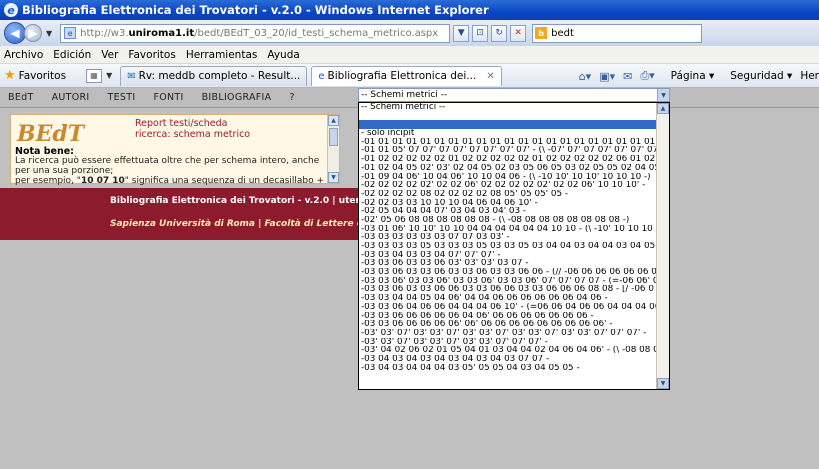  What do you see at coordinates (151, 55) in the screenshot?
I see `menu-favoritos: Favoritos` at bounding box center [151, 55].